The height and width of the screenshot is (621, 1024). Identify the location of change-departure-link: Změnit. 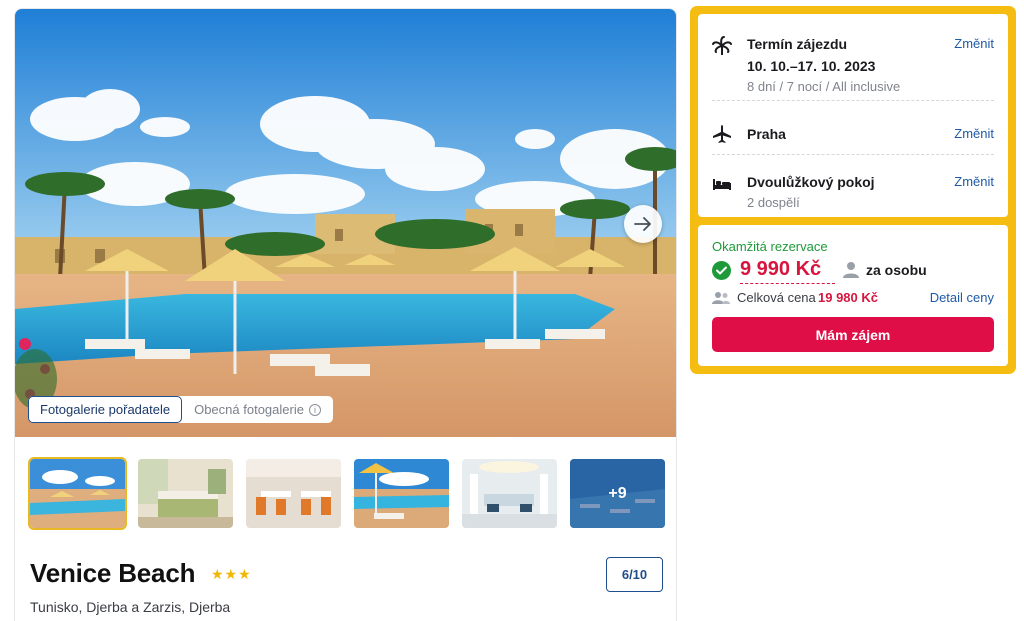
(974, 133).